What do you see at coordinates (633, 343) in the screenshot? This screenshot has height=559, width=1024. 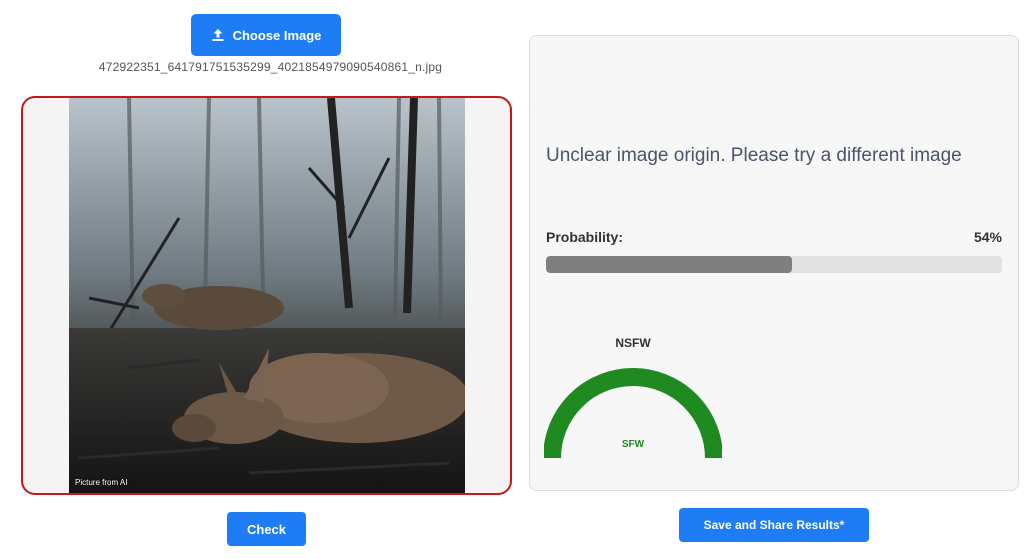 I see `gauge-top-label: NSFW` at bounding box center [633, 343].